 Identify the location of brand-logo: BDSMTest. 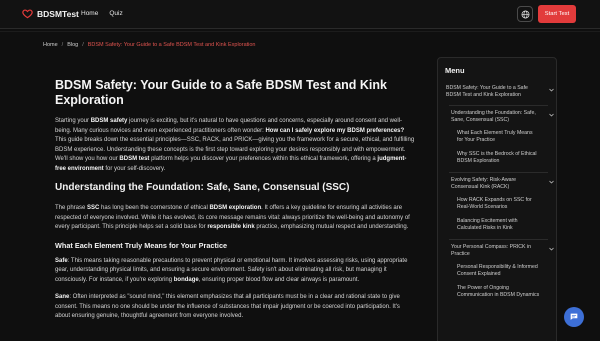
(50, 13).